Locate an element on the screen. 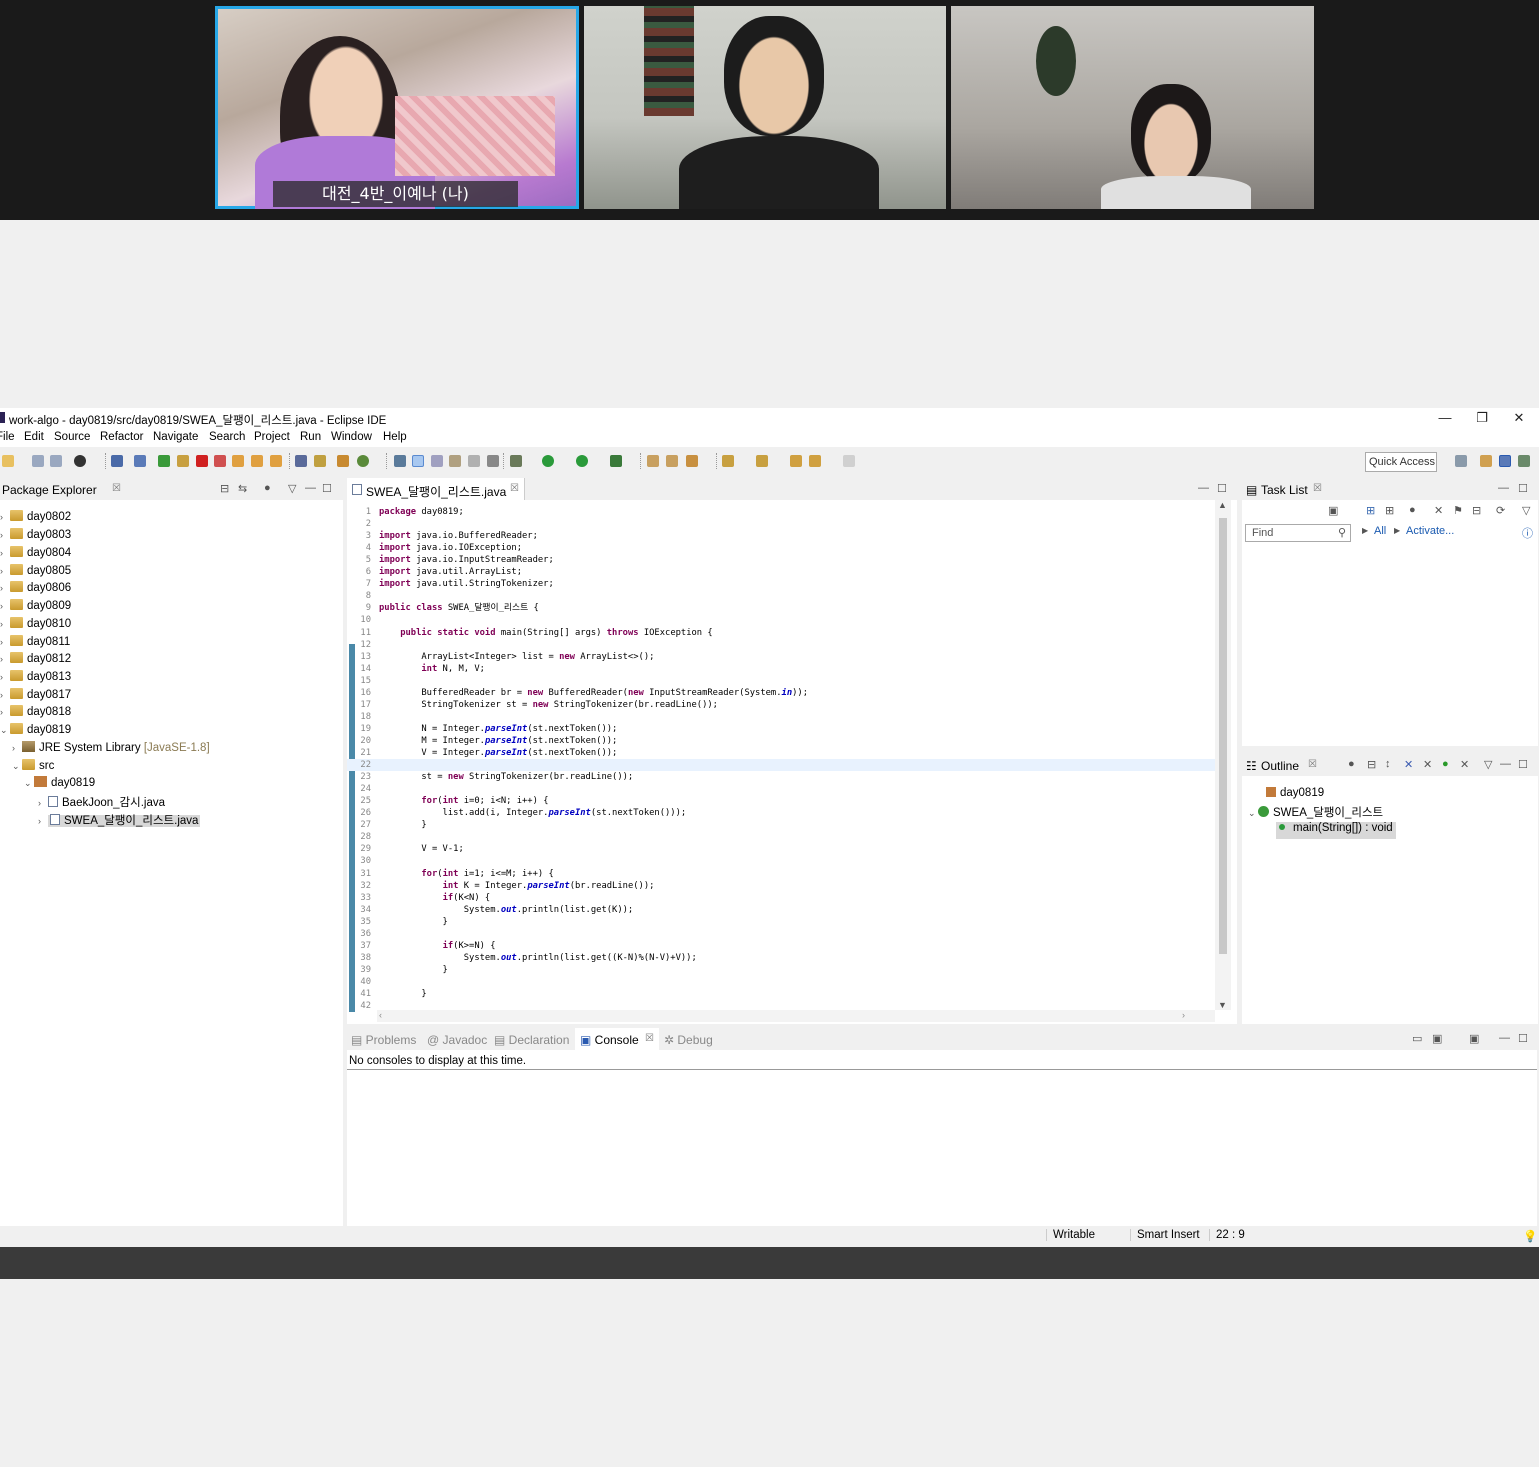 The height and width of the screenshot is (1467, 1539). code-line: 8 is located at coordinates (782, 596).